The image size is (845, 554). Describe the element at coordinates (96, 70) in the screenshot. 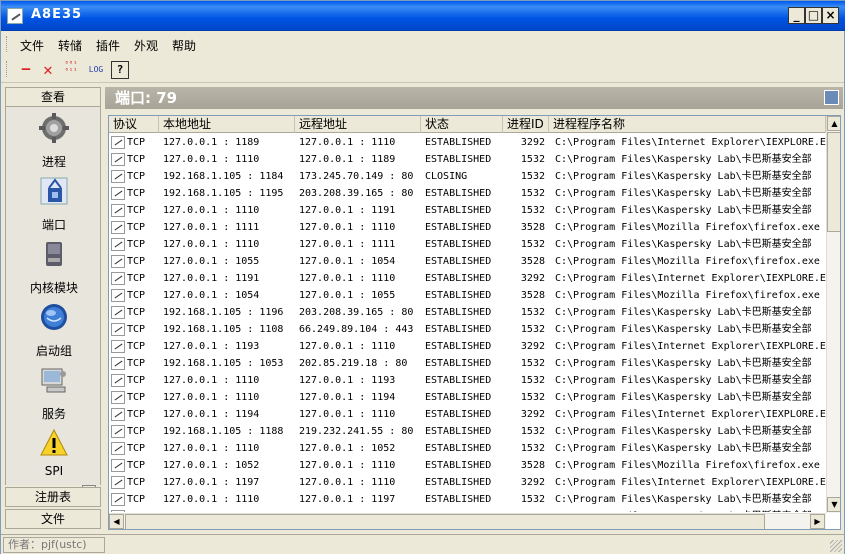

I see `log-icon: LOG` at that location.